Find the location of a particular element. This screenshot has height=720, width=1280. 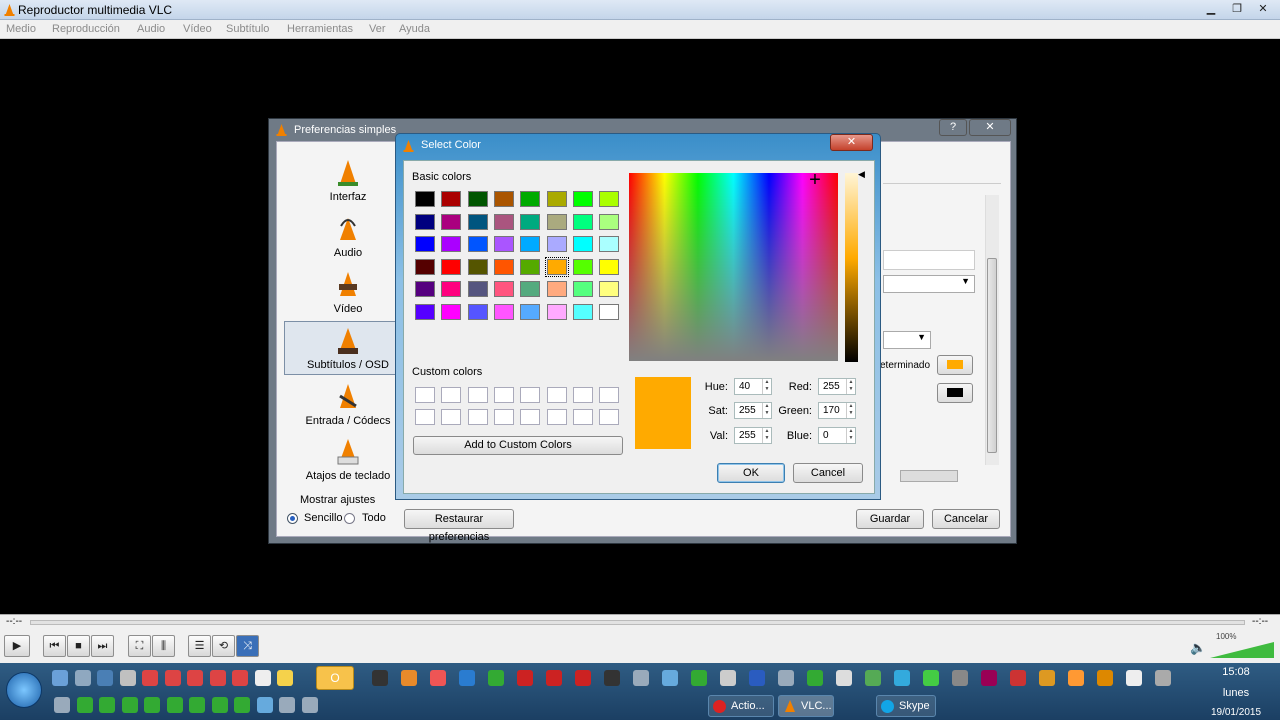

sidebar-item-video: Vídeo is located at coordinates (348, 292).